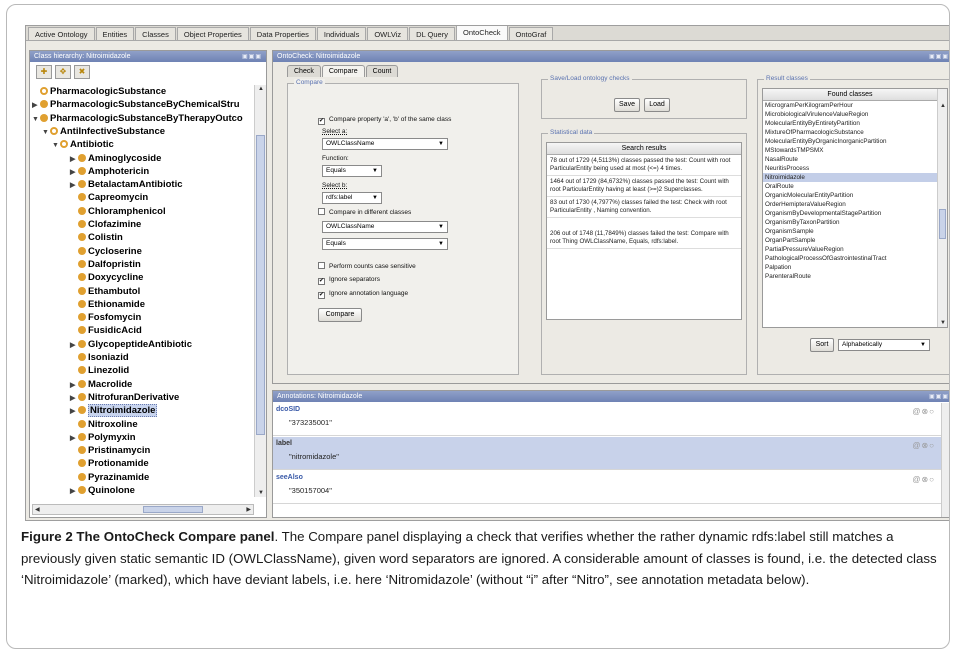  I want to click on load-button: Load, so click(657, 105).